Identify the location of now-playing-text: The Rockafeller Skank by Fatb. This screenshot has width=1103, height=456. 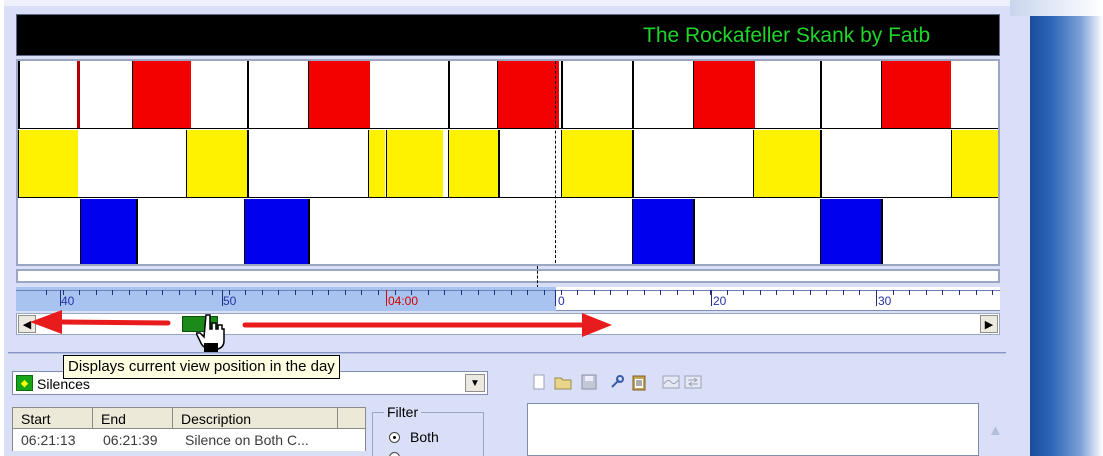
(787, 35).